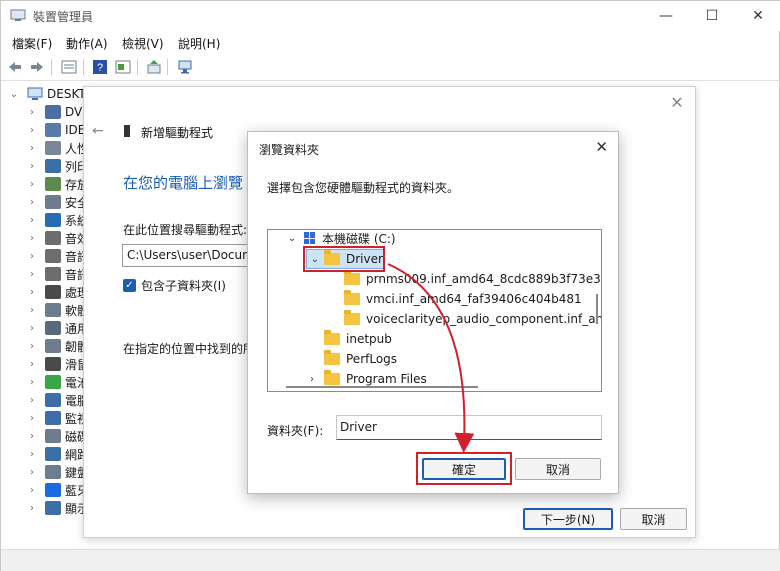 This screenshot has width=780, height=571. I want to click on wizard-cancel-button: 取消, so click(653, 519).